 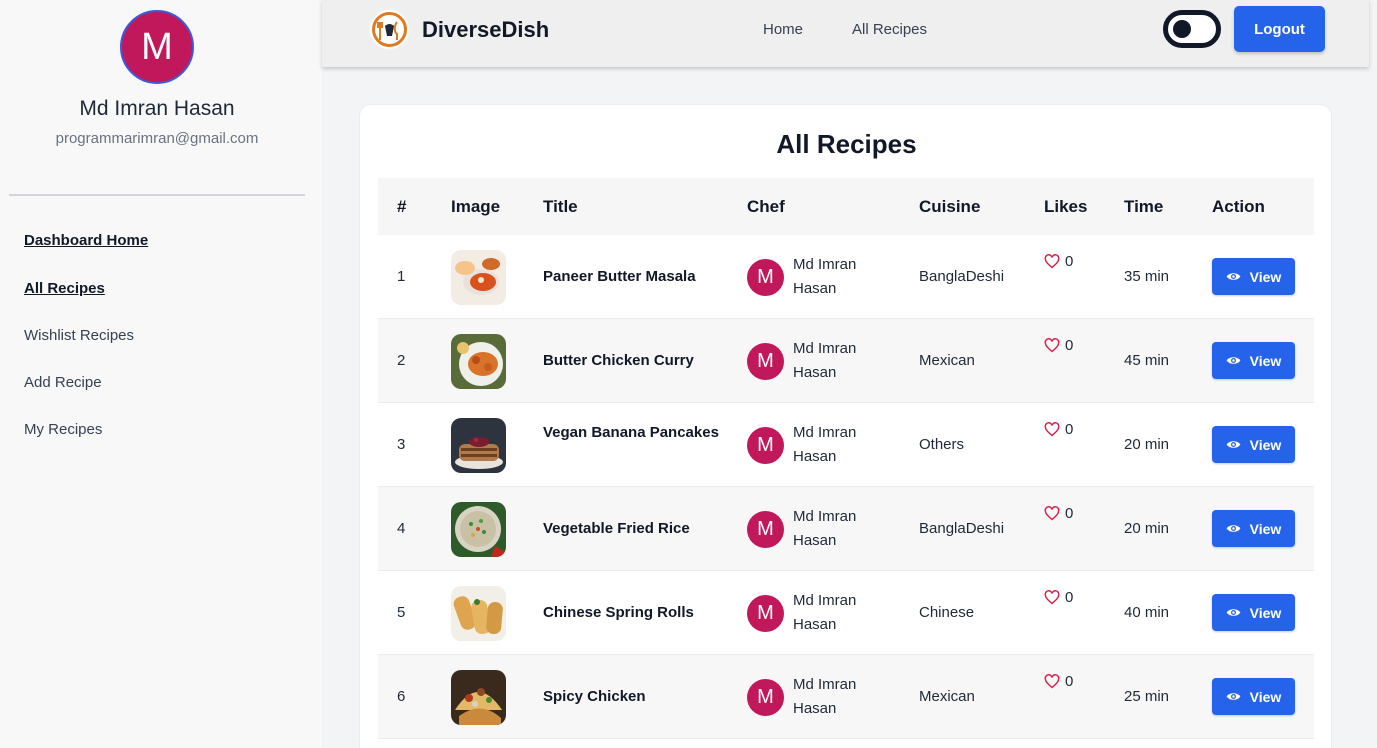 What do you see at coordinates (401, 360) in the screenshot?
I see `row-number: 2` at bounding box center [401, 360].